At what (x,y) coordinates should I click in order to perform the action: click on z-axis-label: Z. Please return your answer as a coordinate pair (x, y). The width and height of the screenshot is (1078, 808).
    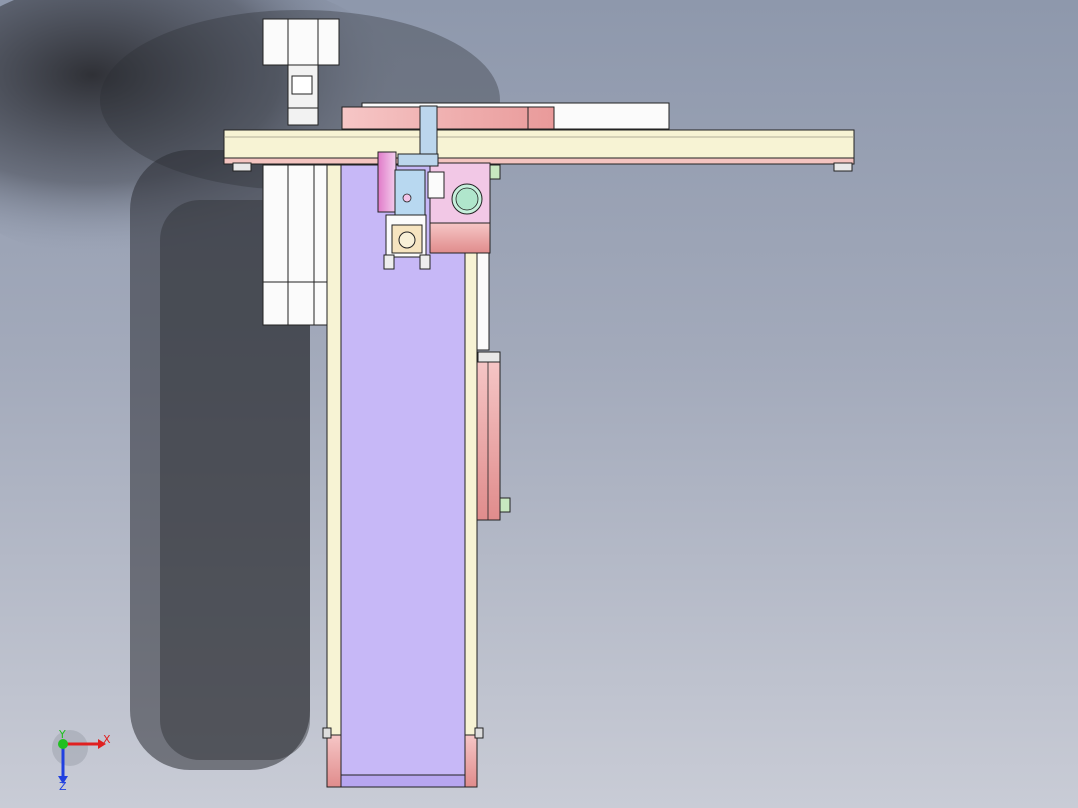
    Looking at the image, I should click on (63, 786).